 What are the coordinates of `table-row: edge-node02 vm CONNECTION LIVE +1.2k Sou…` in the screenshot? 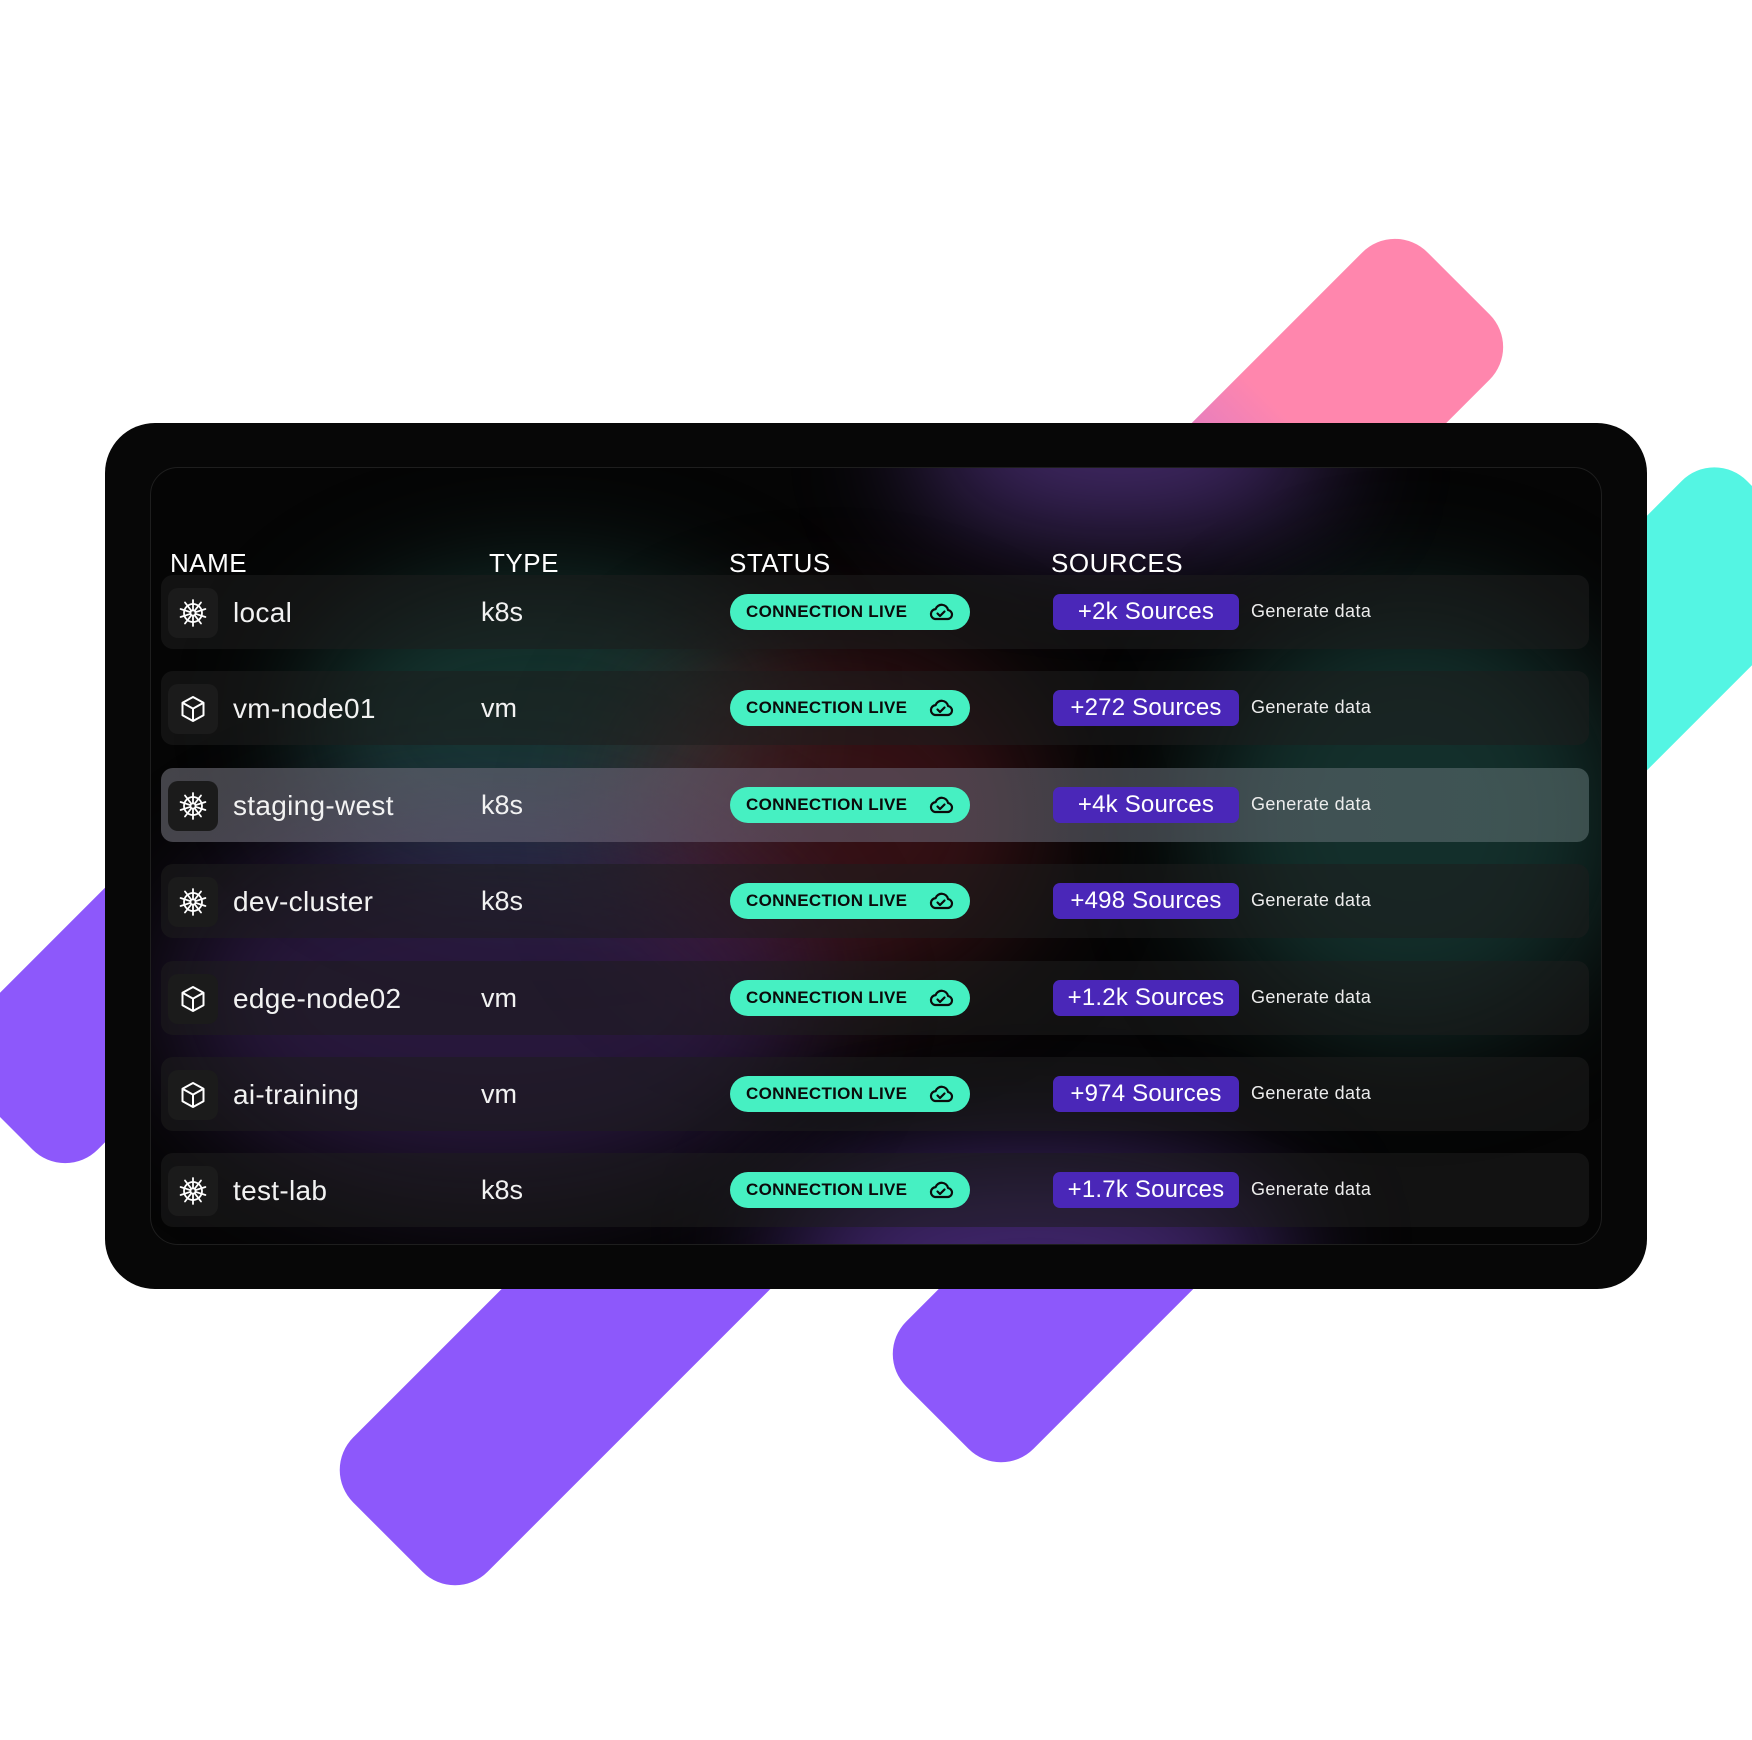 It's located at (875, 997).